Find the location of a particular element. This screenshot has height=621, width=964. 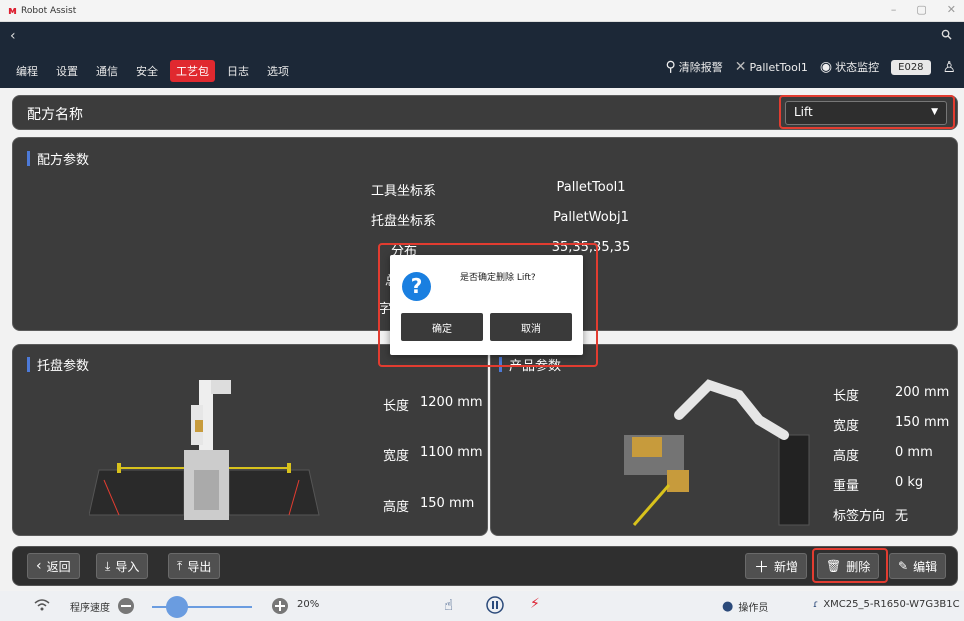

product-row: 高度 0 mm is located at coordinates (883, 454).